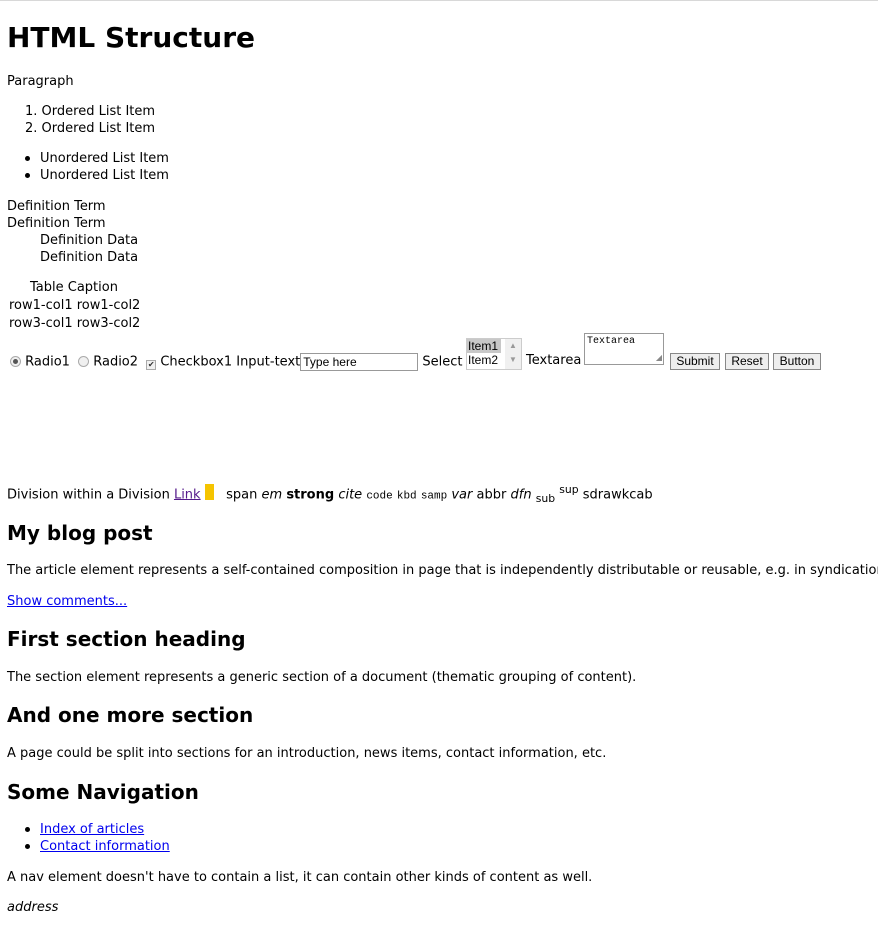  I want to click on sup-text: sup, so click(569, 489).